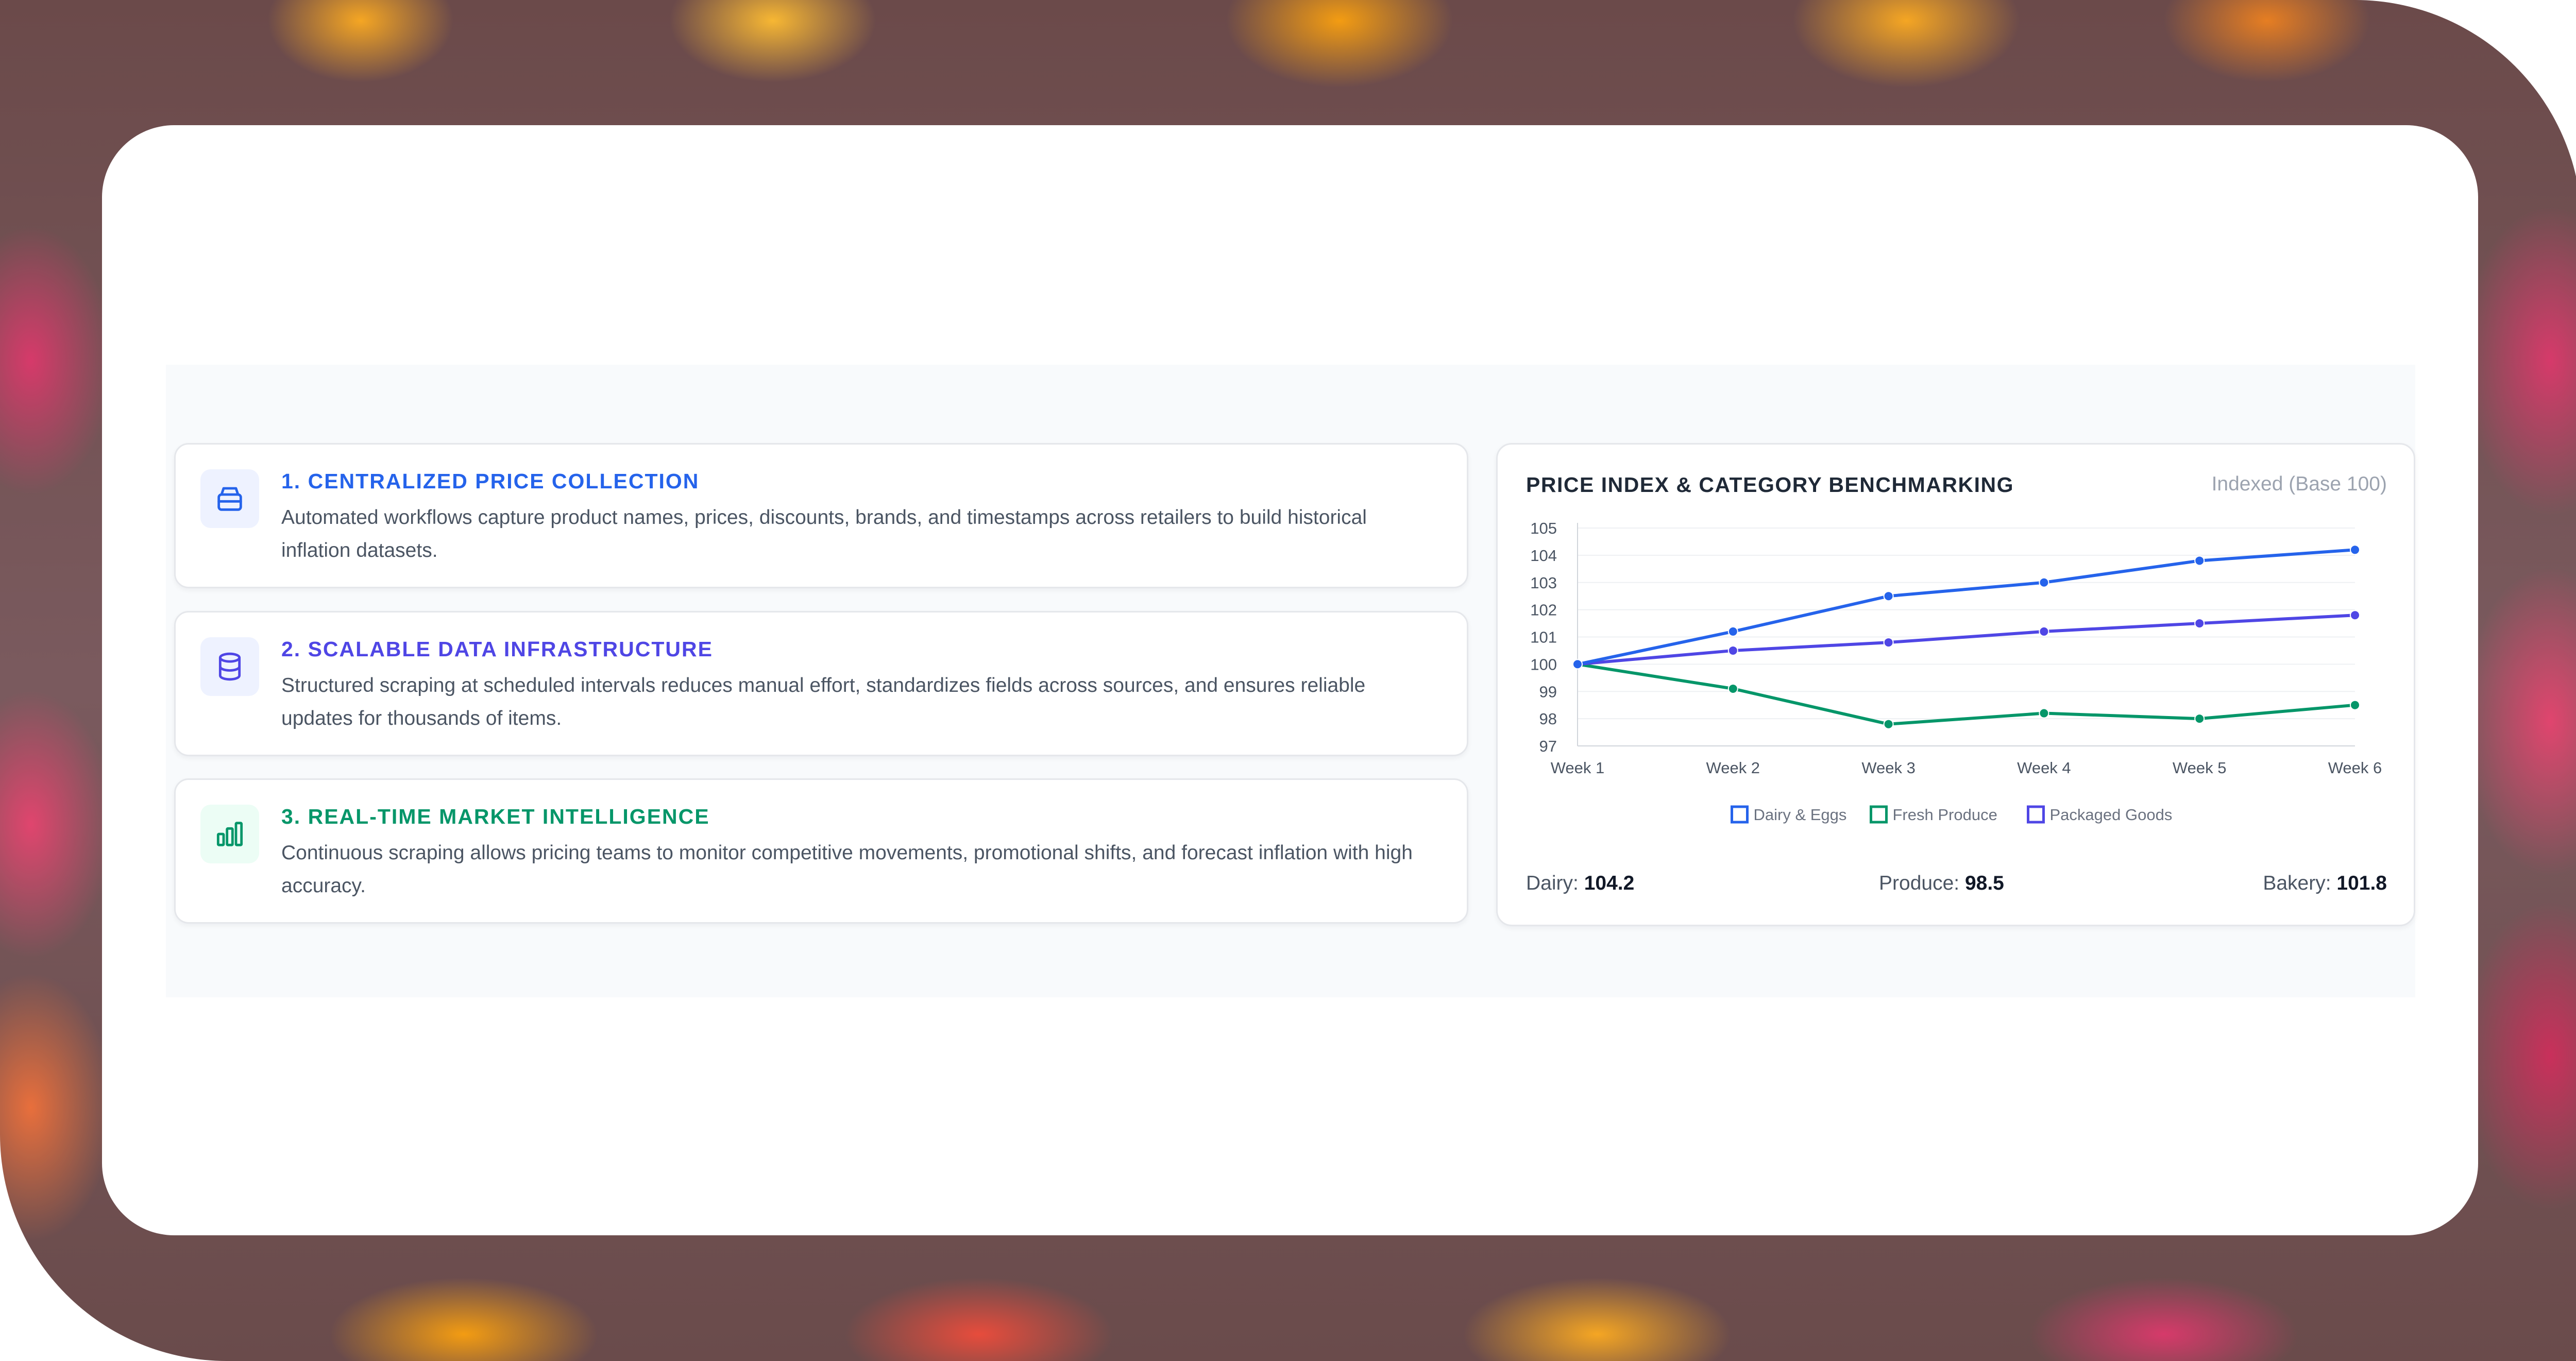 Image resolution: width=2576 pixels, height=1361 pixels. Describe the element at coordinates (229, 834) in the screenshot. I see `bar-chart-icon` at that location.